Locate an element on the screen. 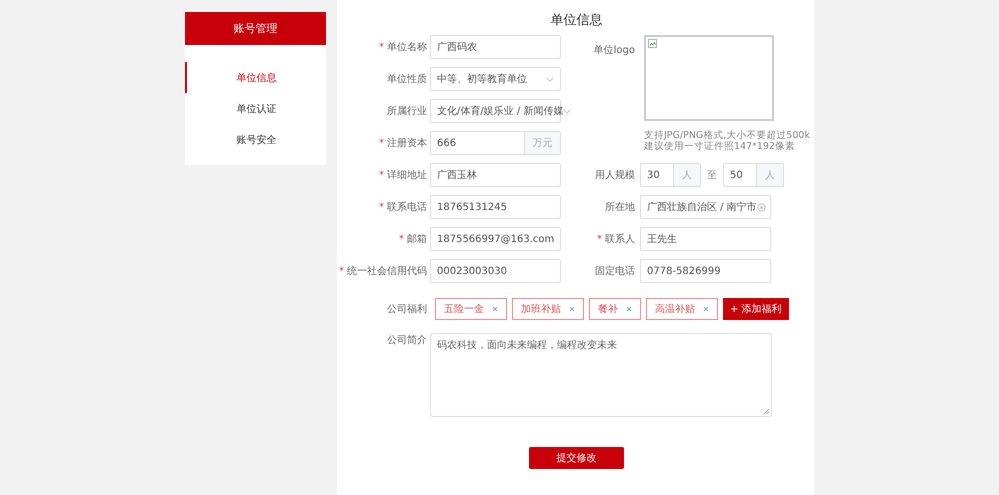 The image size is (999, 495). input-field: 王先生 is located at coordinates (705, 239).